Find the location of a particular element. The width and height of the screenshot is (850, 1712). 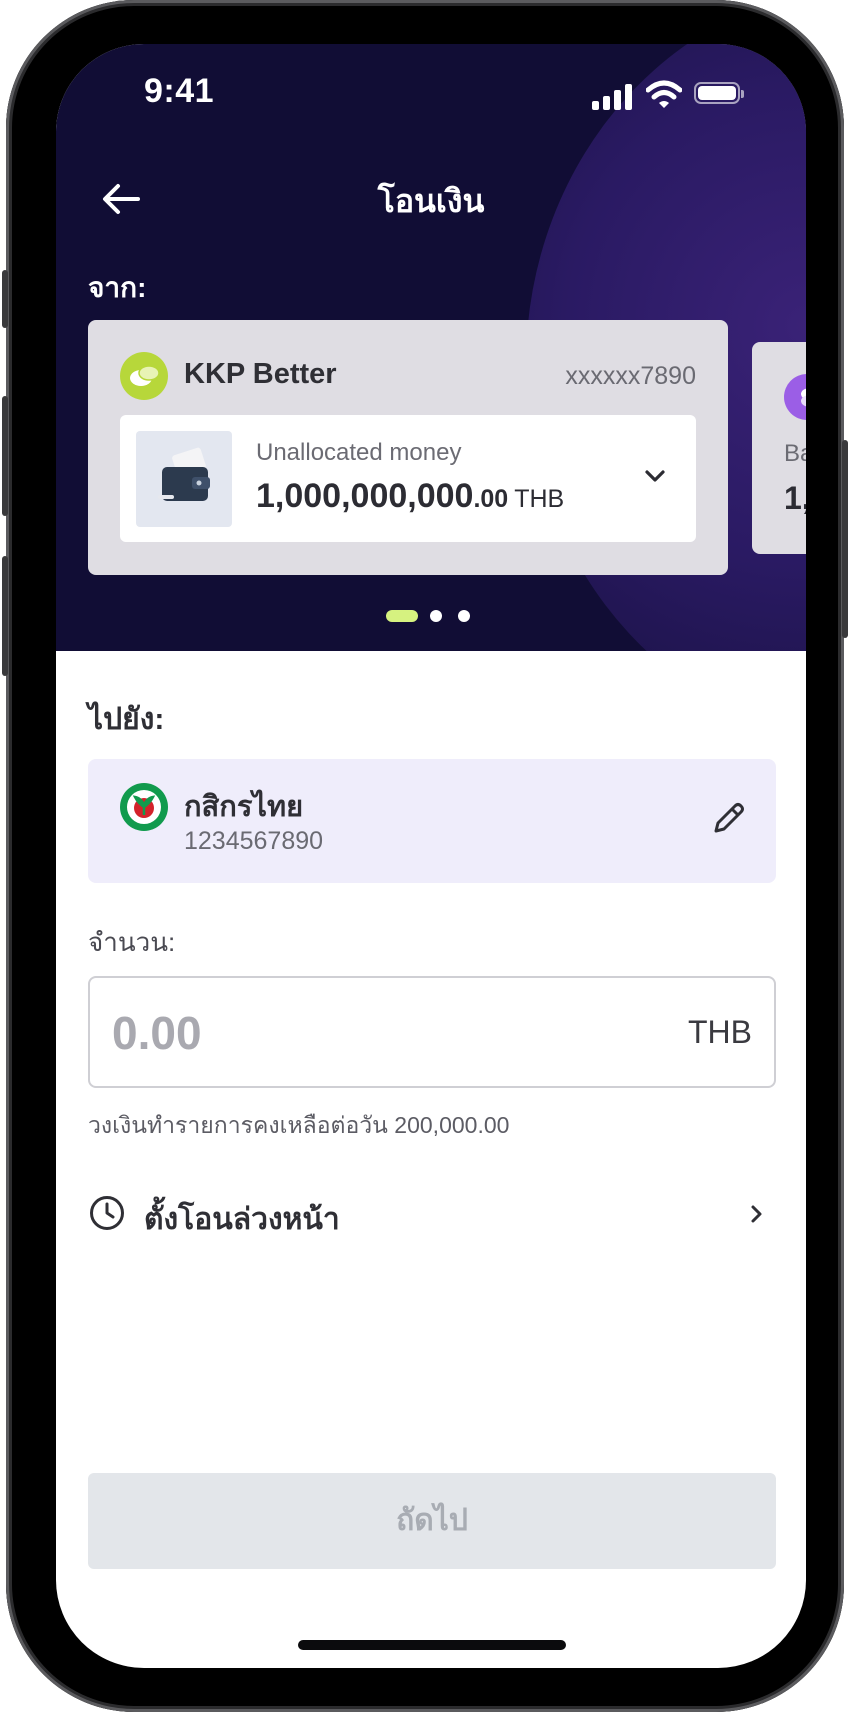

balance-decimal: .00 is located at coordinates (491, 499).